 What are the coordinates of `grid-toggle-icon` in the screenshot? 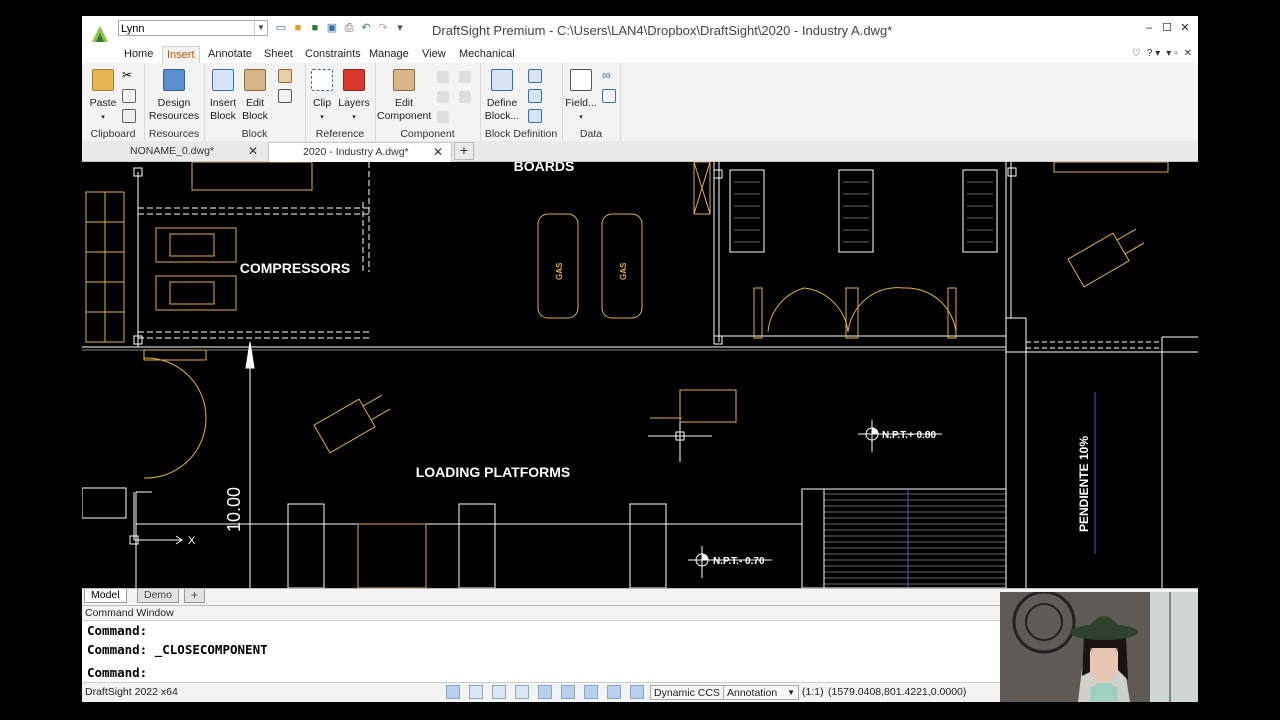 It's located at (499, 692).